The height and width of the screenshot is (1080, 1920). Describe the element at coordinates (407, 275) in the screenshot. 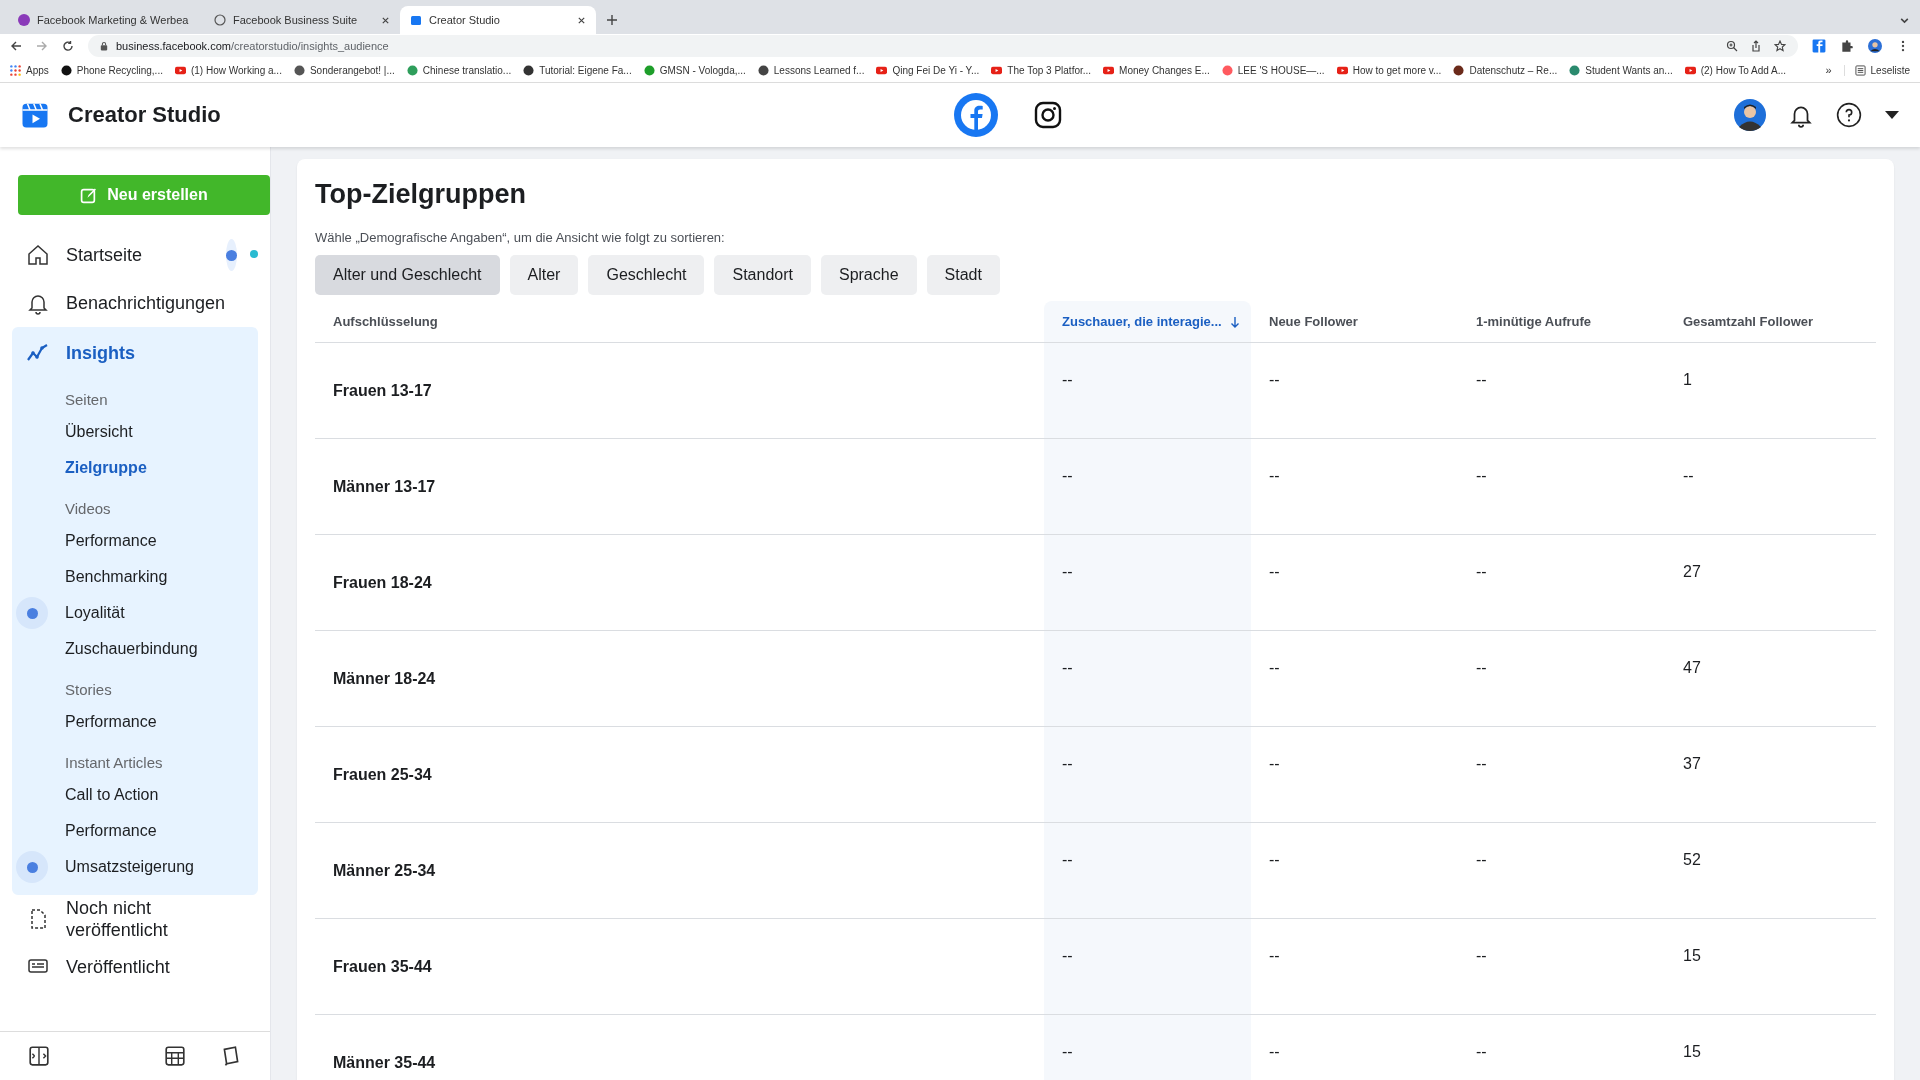

I see `filter-button: Alter und Geschlecht` at that location.